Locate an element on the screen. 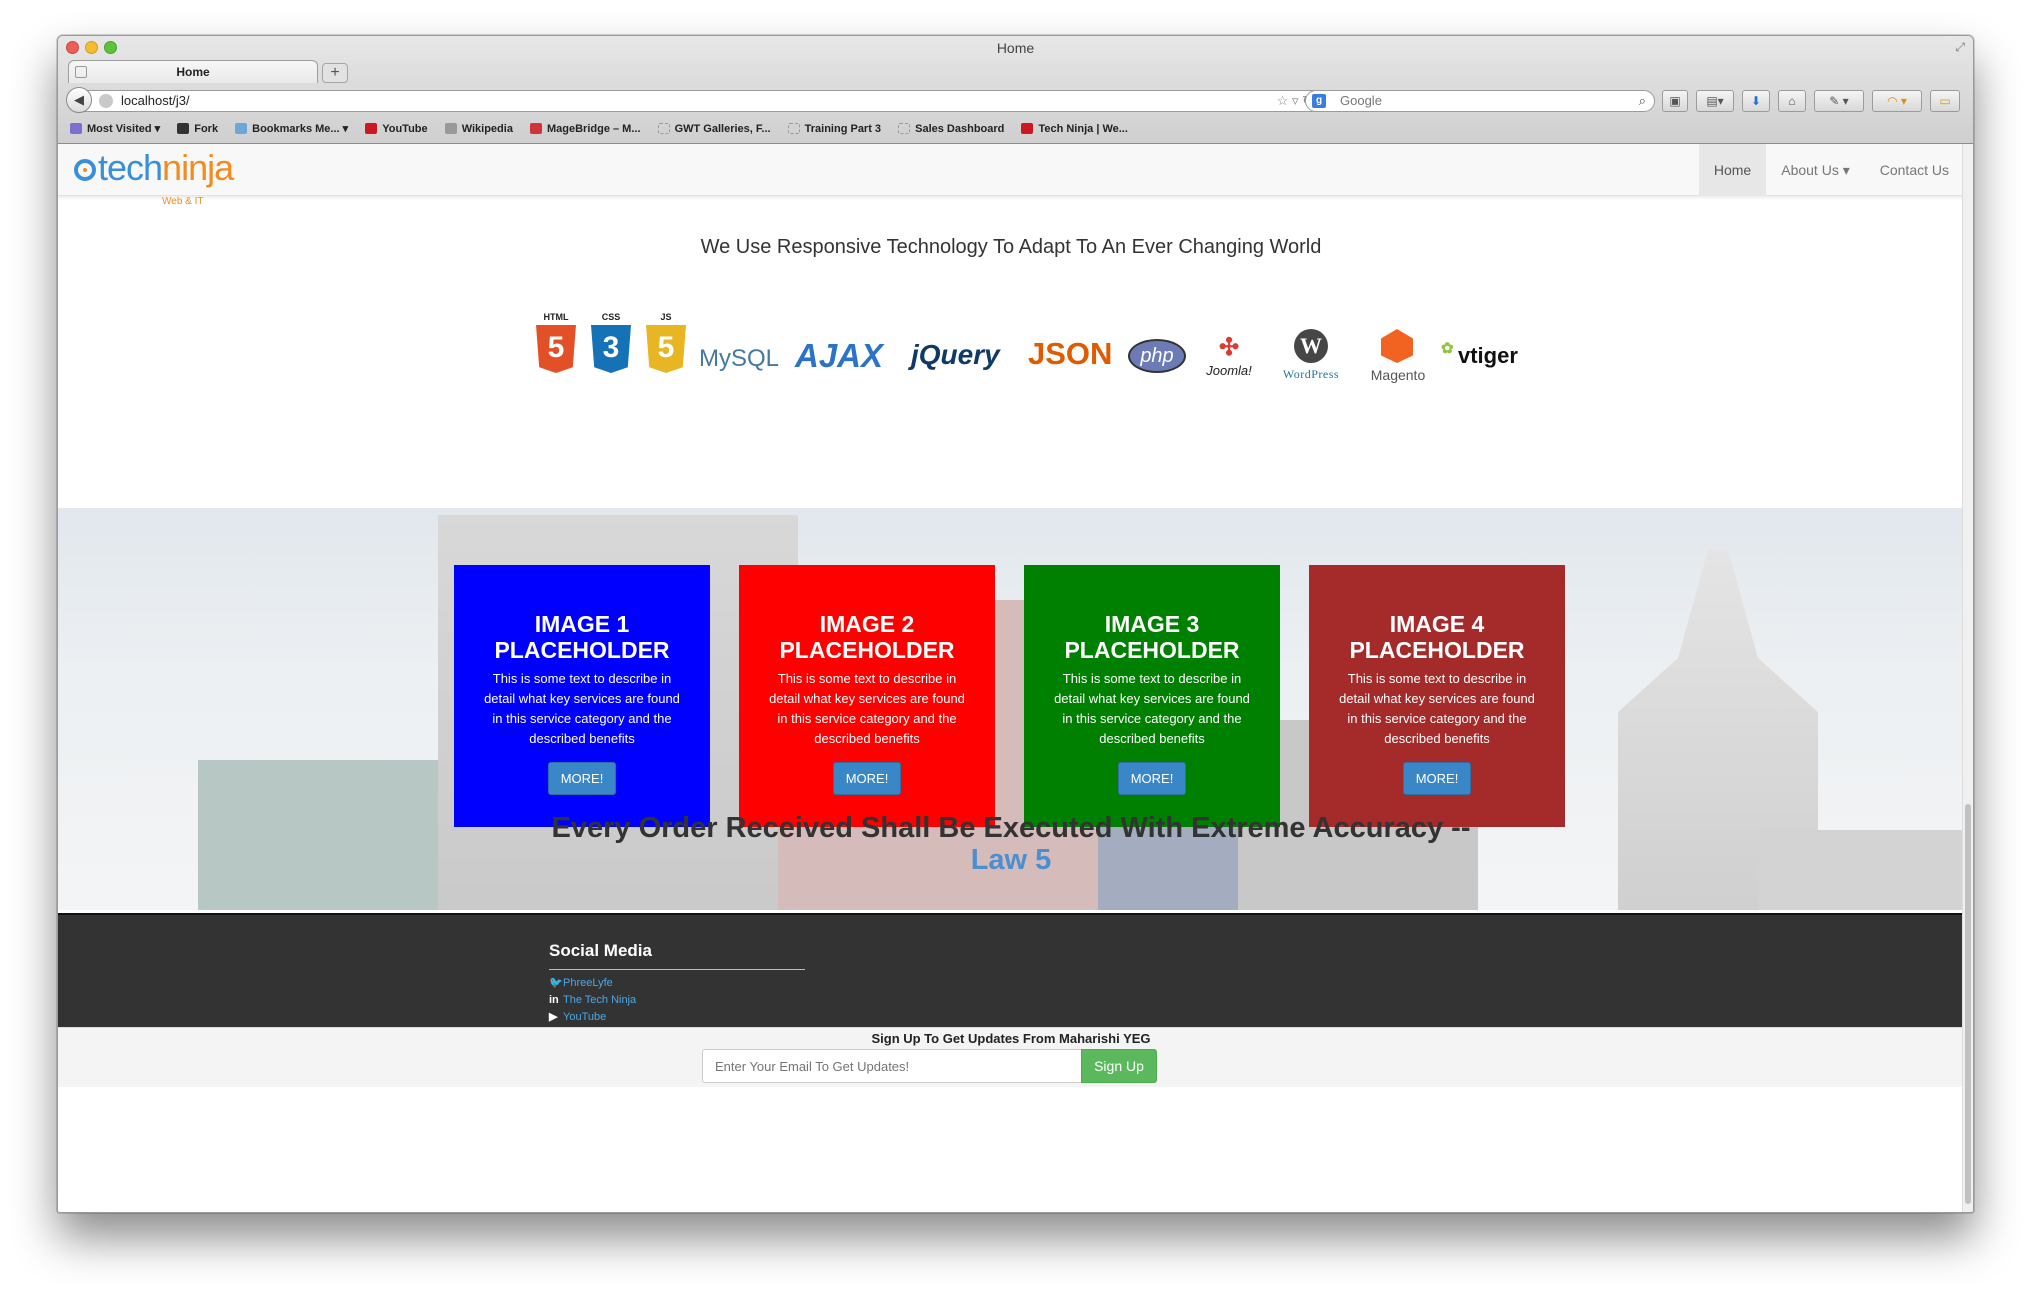  theme-icon: ◠ ▾ is located at coordinates (1897, 101).